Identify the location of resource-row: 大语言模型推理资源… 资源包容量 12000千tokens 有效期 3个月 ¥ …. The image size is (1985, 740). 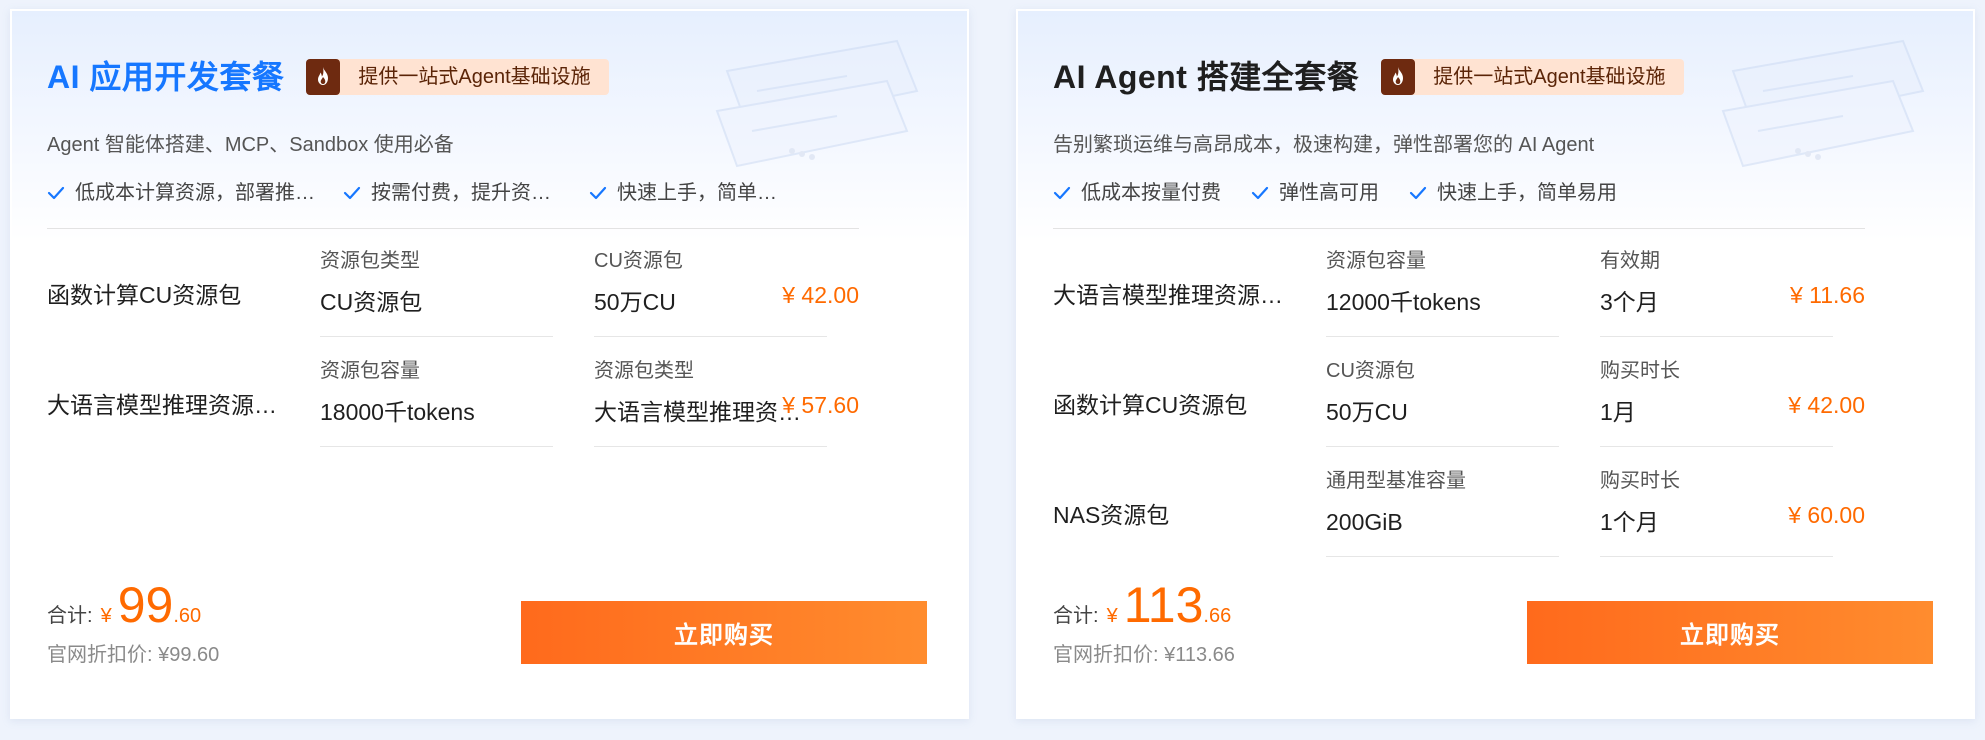
(1459, 294).